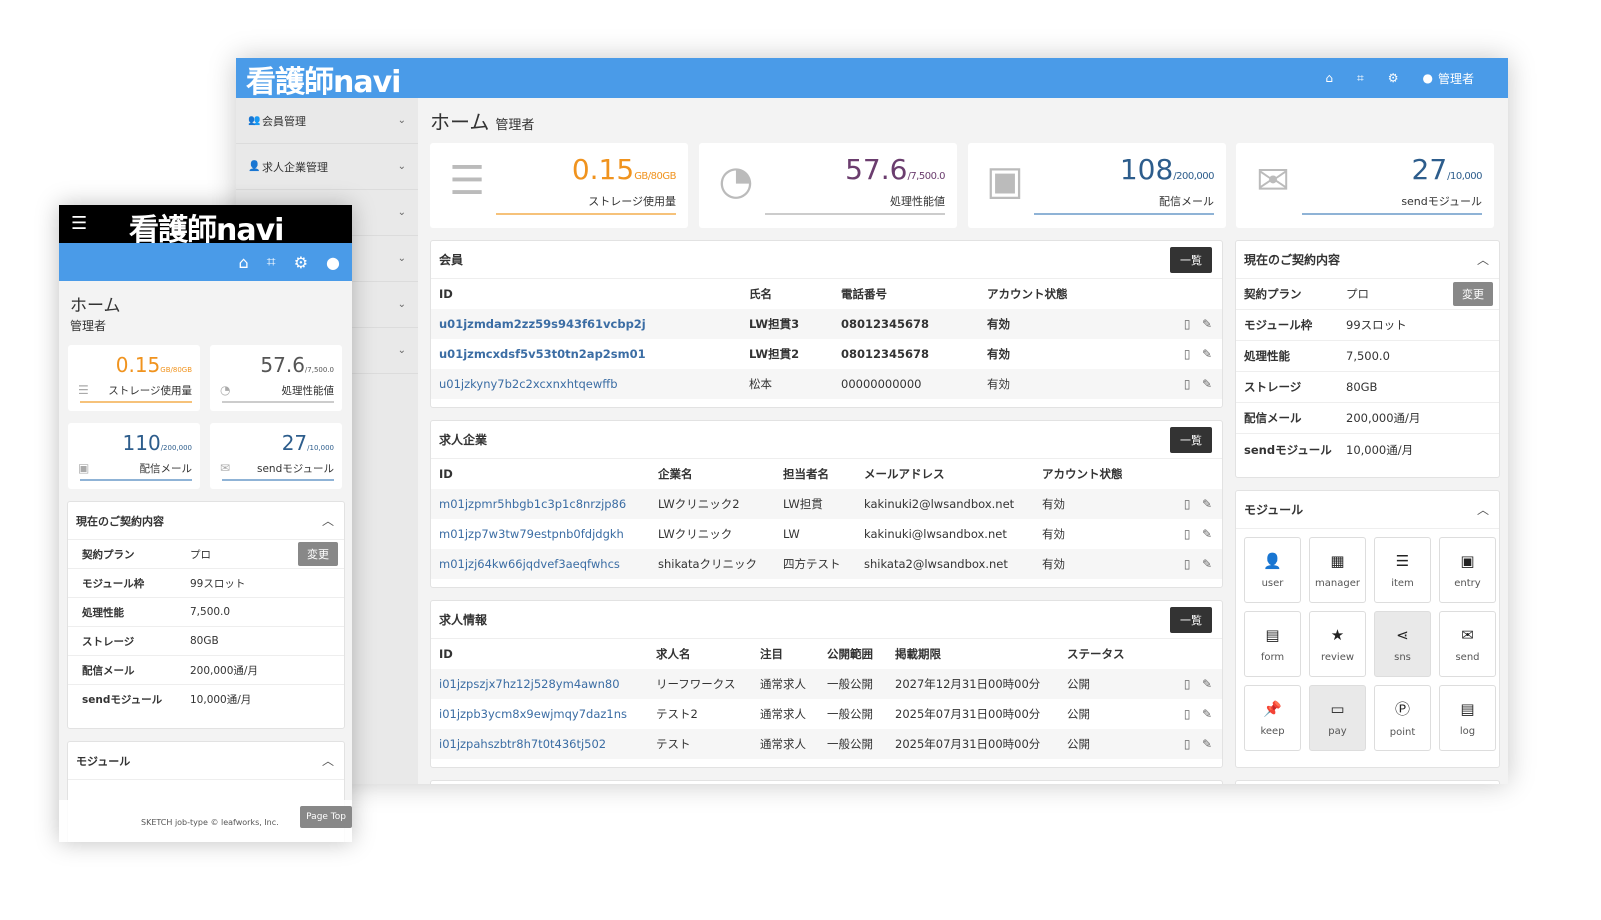 This screenshot has height=920, width=1601. What do you see at coordinates (872, 79) in the screenshot?
I see `desktop-header: 看護師navi ⌂ ⌗ ⚙ ● 管理者` at bounding box center [872, 79].